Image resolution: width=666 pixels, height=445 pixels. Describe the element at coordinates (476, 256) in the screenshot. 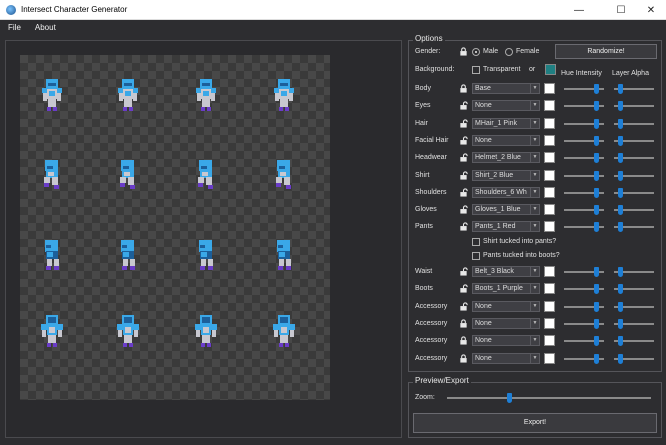

I see `pants-tucked-checkbox` at that location.